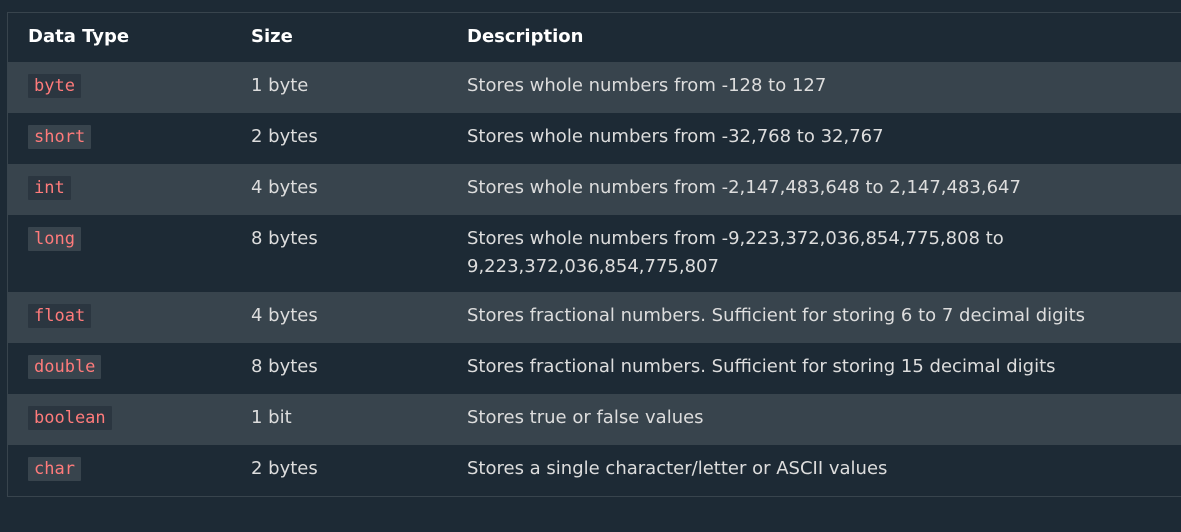  Describe the element at coordinates (49, 188) in the screenshot. I see `data-type-code: int` at that location.